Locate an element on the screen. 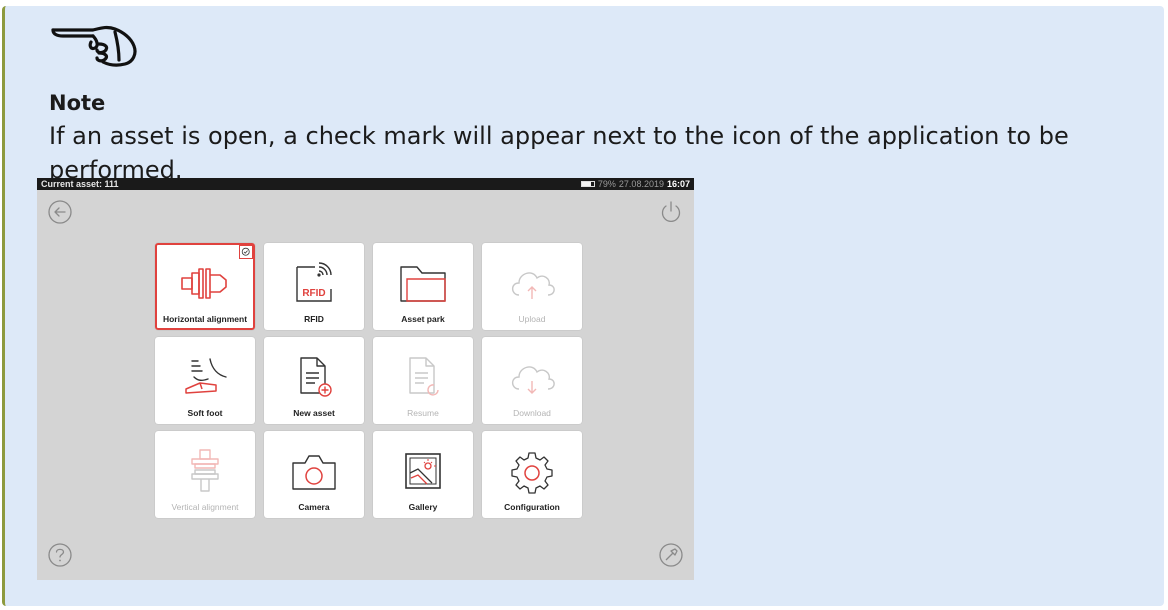 Image resolution: width=1168 pixels, height=610 pixels. tile-vertical-alignment: Vertical alignment is located at coordinates (205, 474).